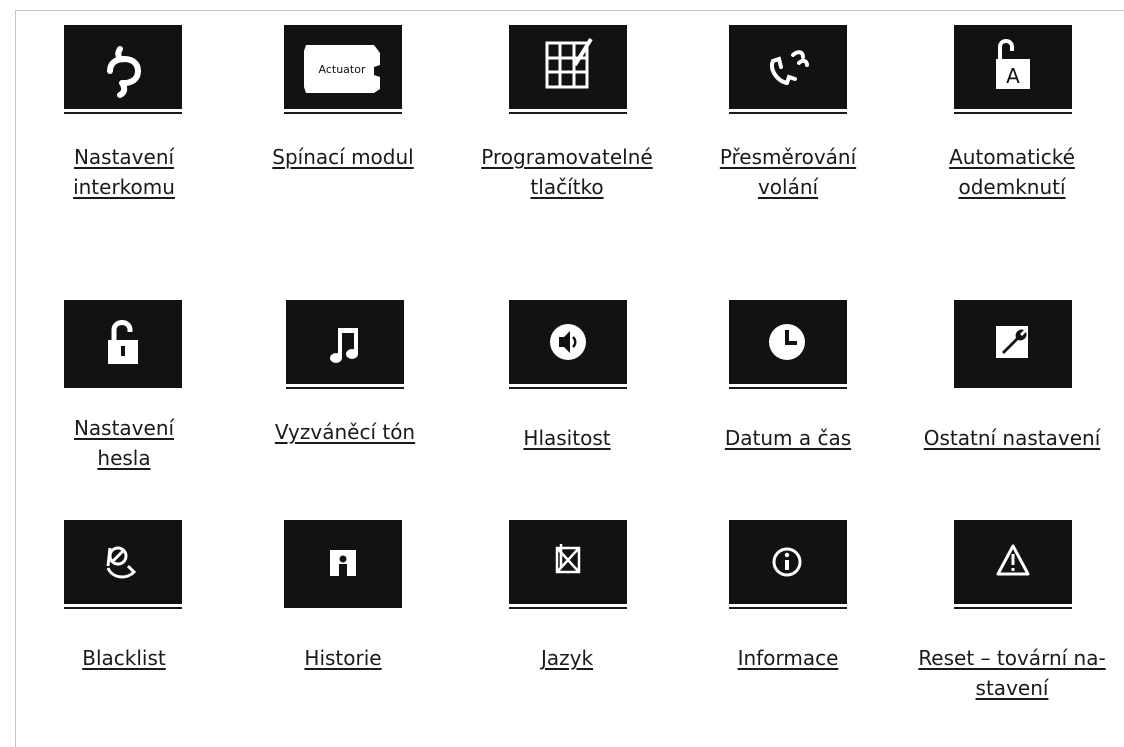 The width and height of the screenshot is (1124, 747). Describe the element at coordinates (343, 157) in the screenshot. I see `link-actuator-module: Spínací modul` at that location.